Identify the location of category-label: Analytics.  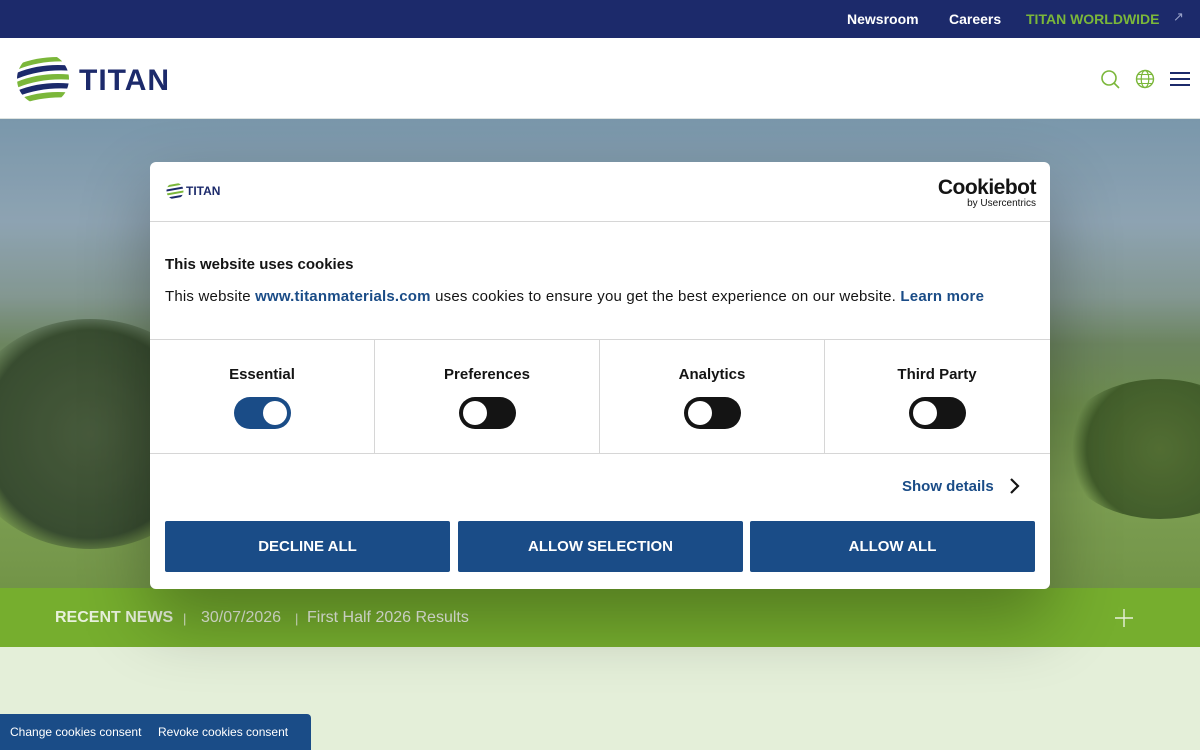
(712, 374).